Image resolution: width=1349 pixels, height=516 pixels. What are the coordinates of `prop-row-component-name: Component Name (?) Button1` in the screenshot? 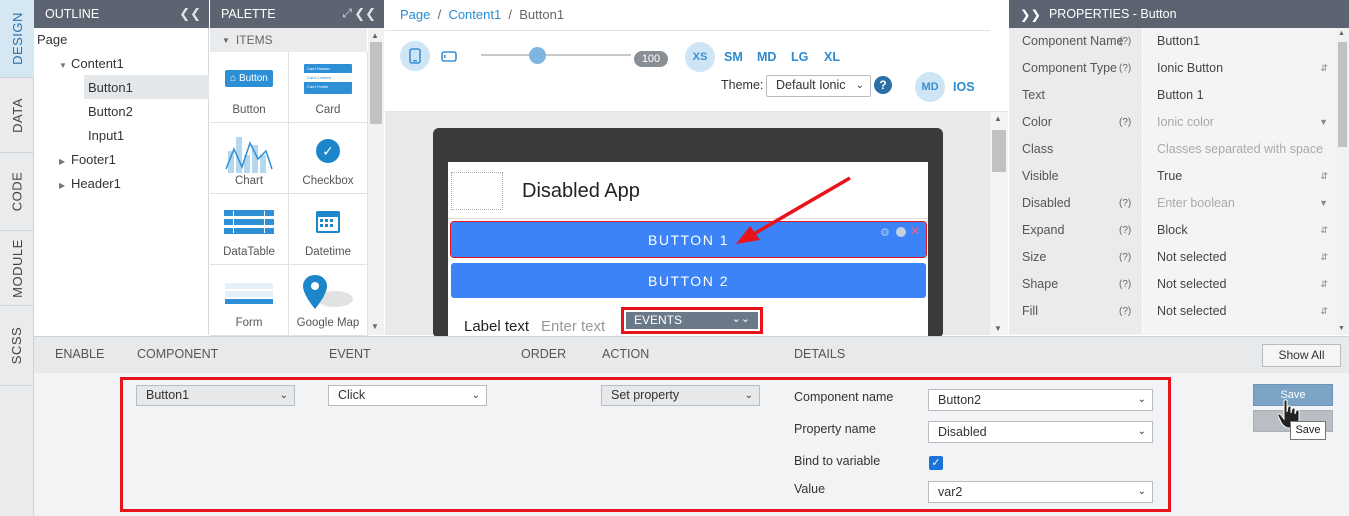 It's located at (1172, 41).